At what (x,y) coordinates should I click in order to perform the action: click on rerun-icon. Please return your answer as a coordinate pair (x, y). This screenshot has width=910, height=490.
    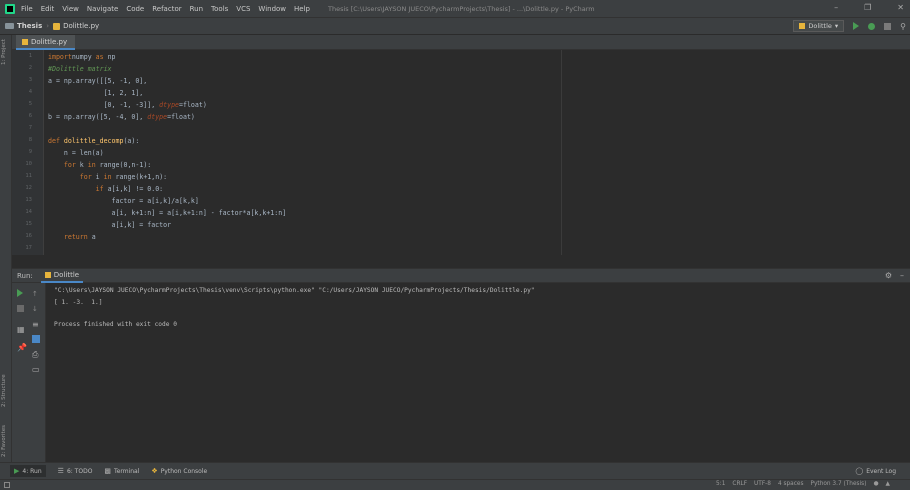
    Looking at the image, I should click on (20, 293).